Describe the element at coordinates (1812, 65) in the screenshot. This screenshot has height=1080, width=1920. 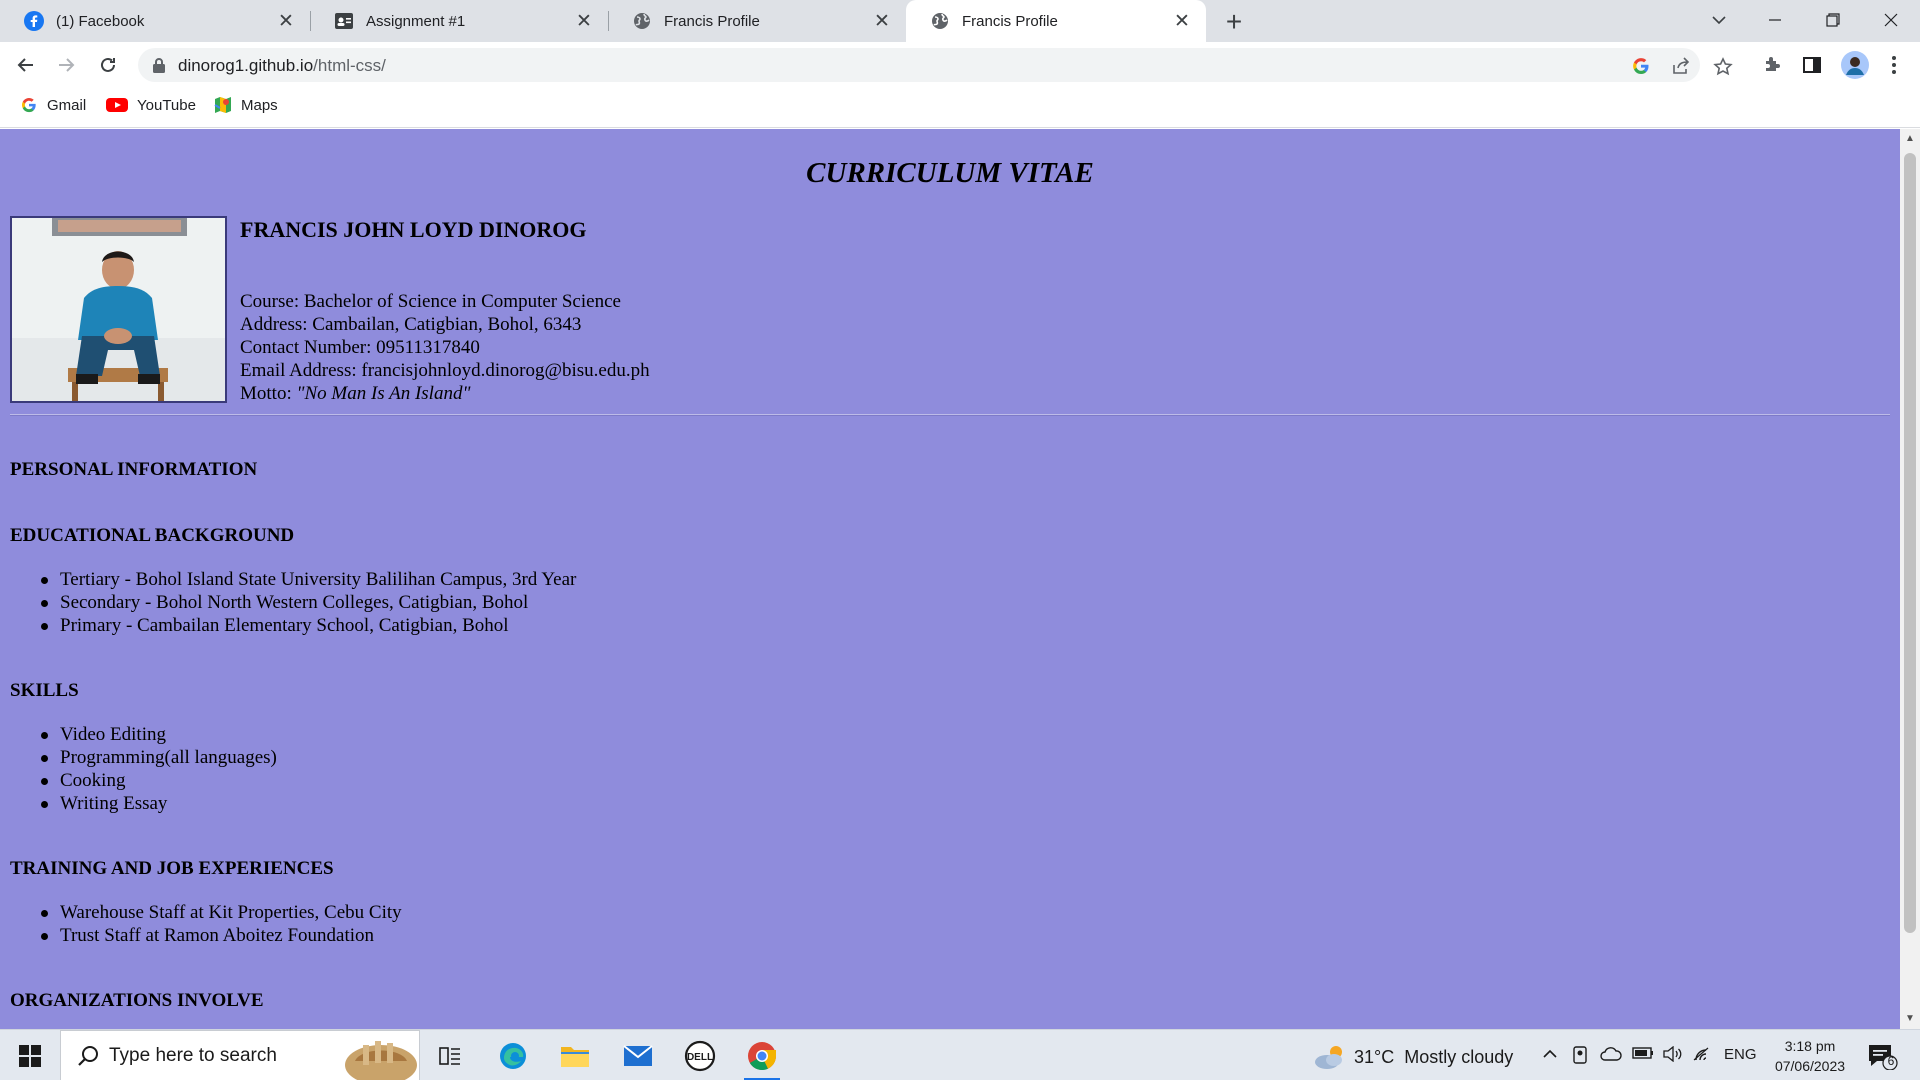
I see `side-panel-icon` at that location.